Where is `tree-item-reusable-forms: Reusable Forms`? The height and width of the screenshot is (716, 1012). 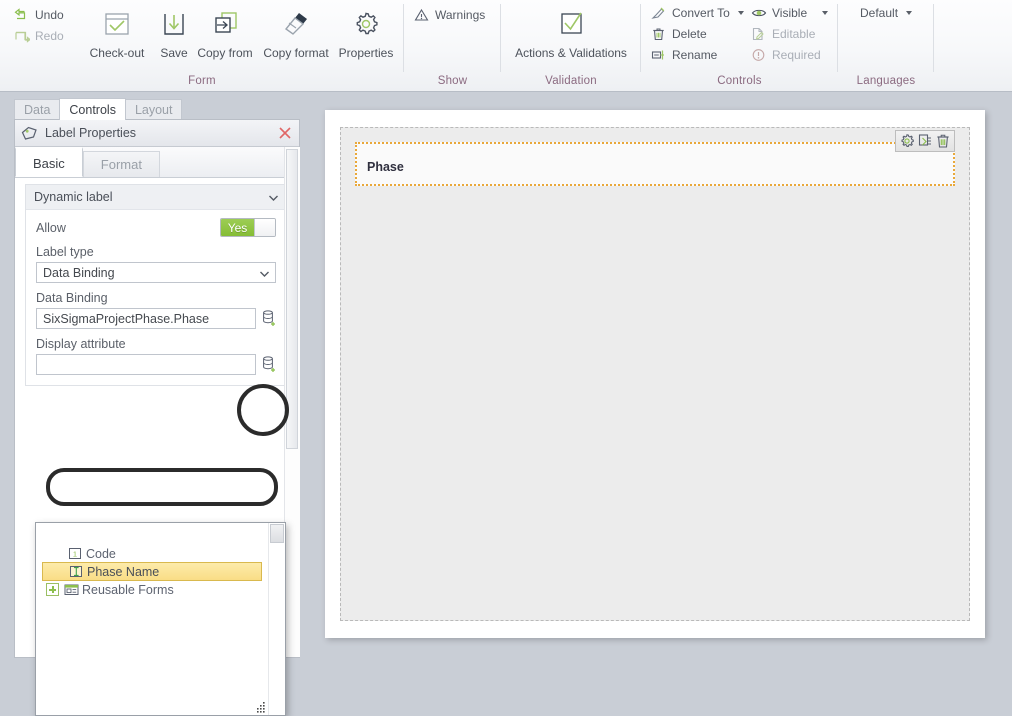
tree-item-reusable-forms: Reusable Forms is located at coordinates (152, 589).